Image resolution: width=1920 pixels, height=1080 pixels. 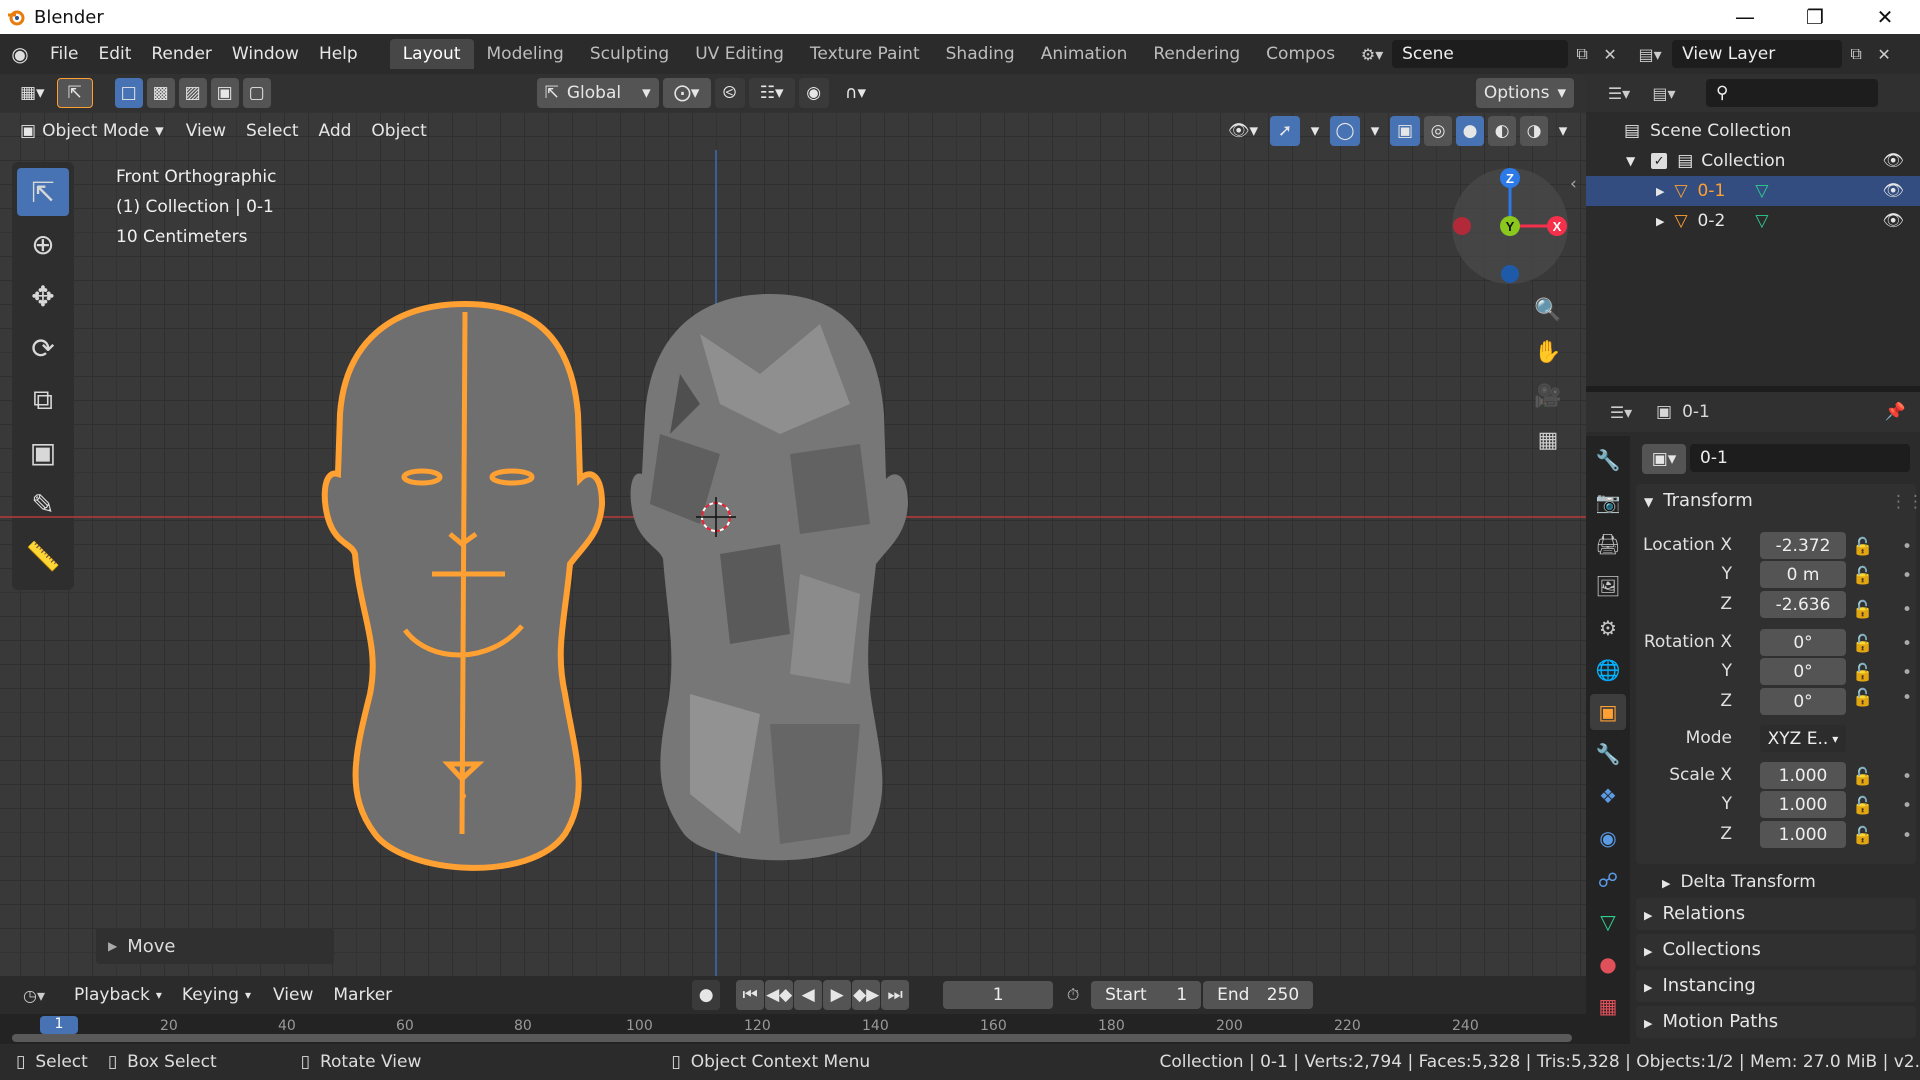 I want to click on play-icon: ▶, so click(x=837, y=995).